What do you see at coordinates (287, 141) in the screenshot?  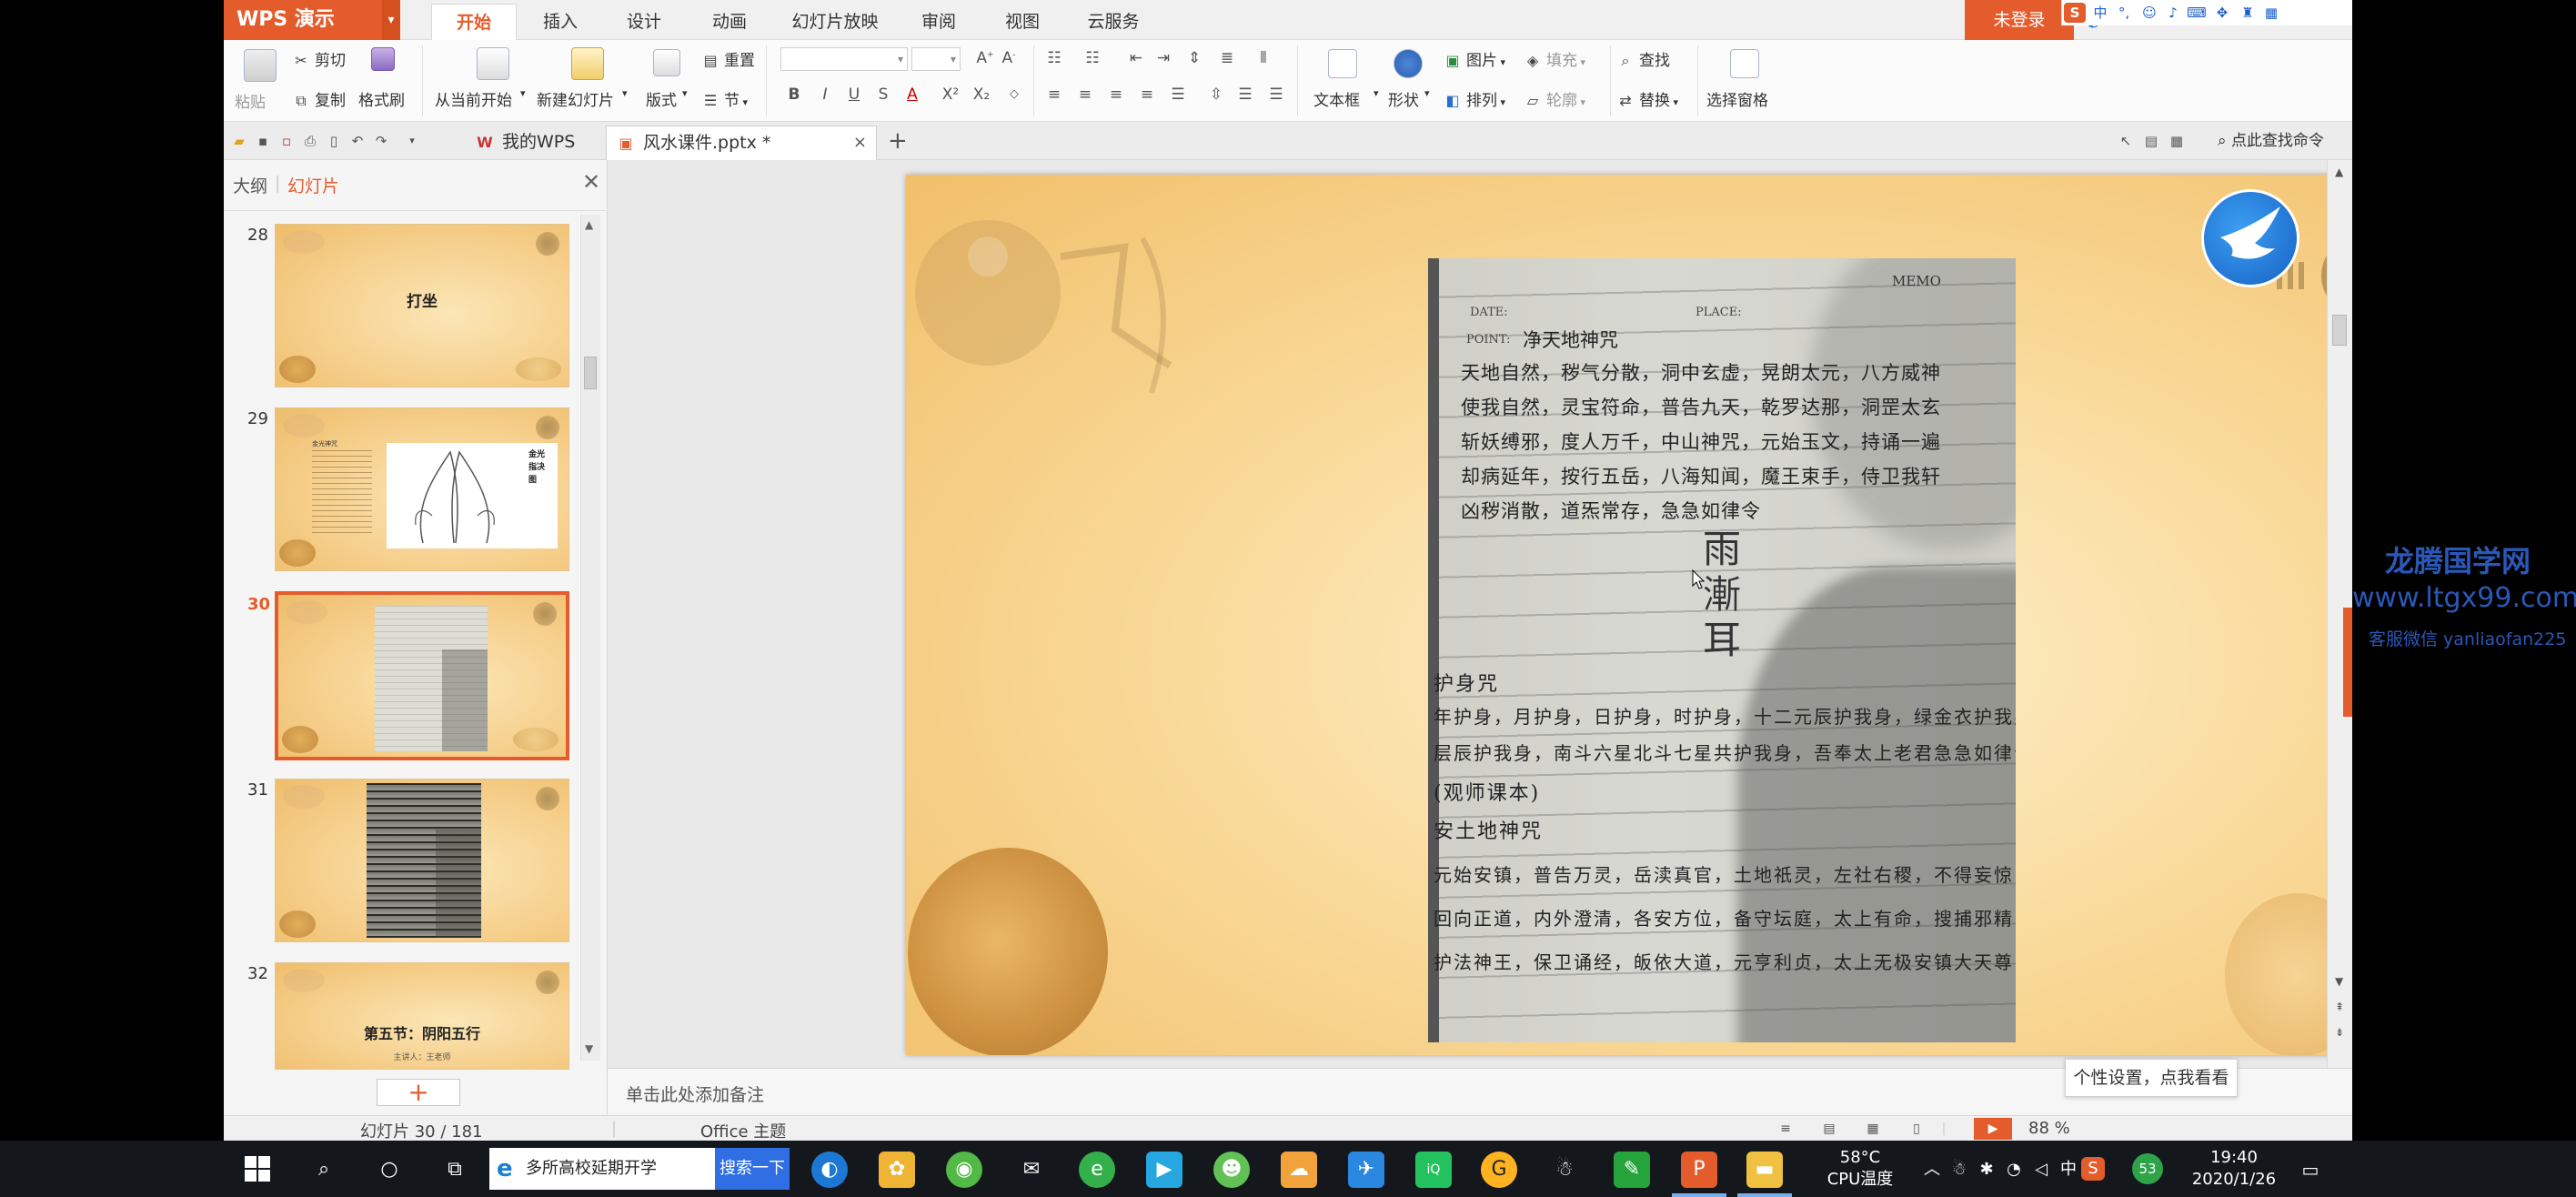 I see `export-pdf-icon: ▫` at bounding box center [287, 141].